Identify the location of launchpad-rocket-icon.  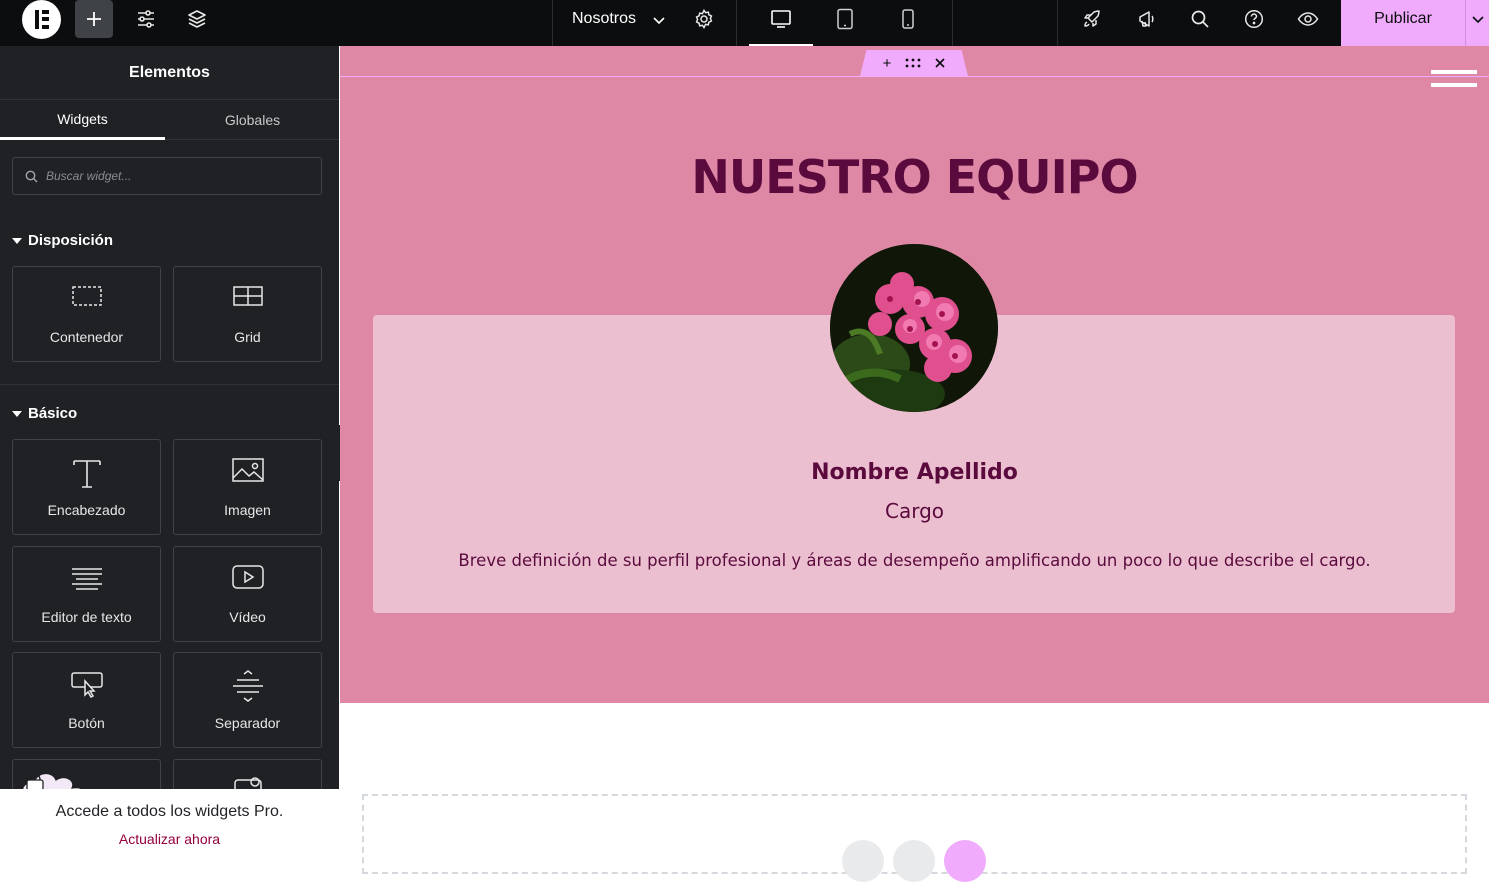
(1092, 19).